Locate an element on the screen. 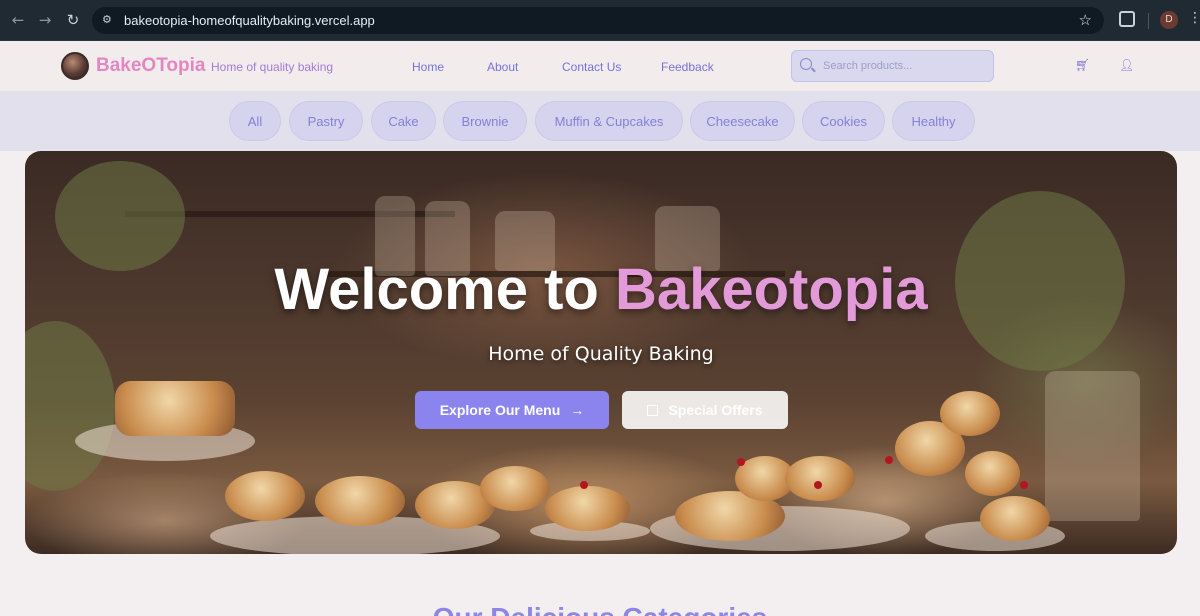 The image size is (1200, 616). reload-icon: ↻ is located at coordinates (73, 20).